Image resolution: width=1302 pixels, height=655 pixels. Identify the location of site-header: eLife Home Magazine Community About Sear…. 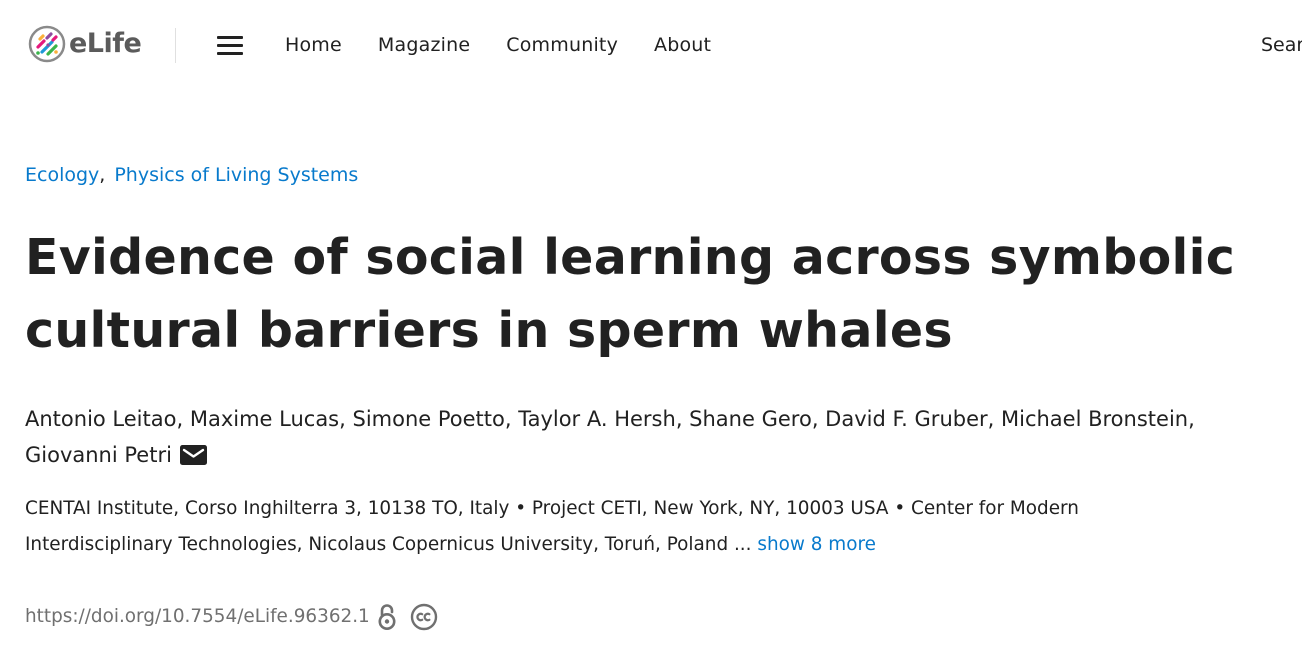
(651, 45).